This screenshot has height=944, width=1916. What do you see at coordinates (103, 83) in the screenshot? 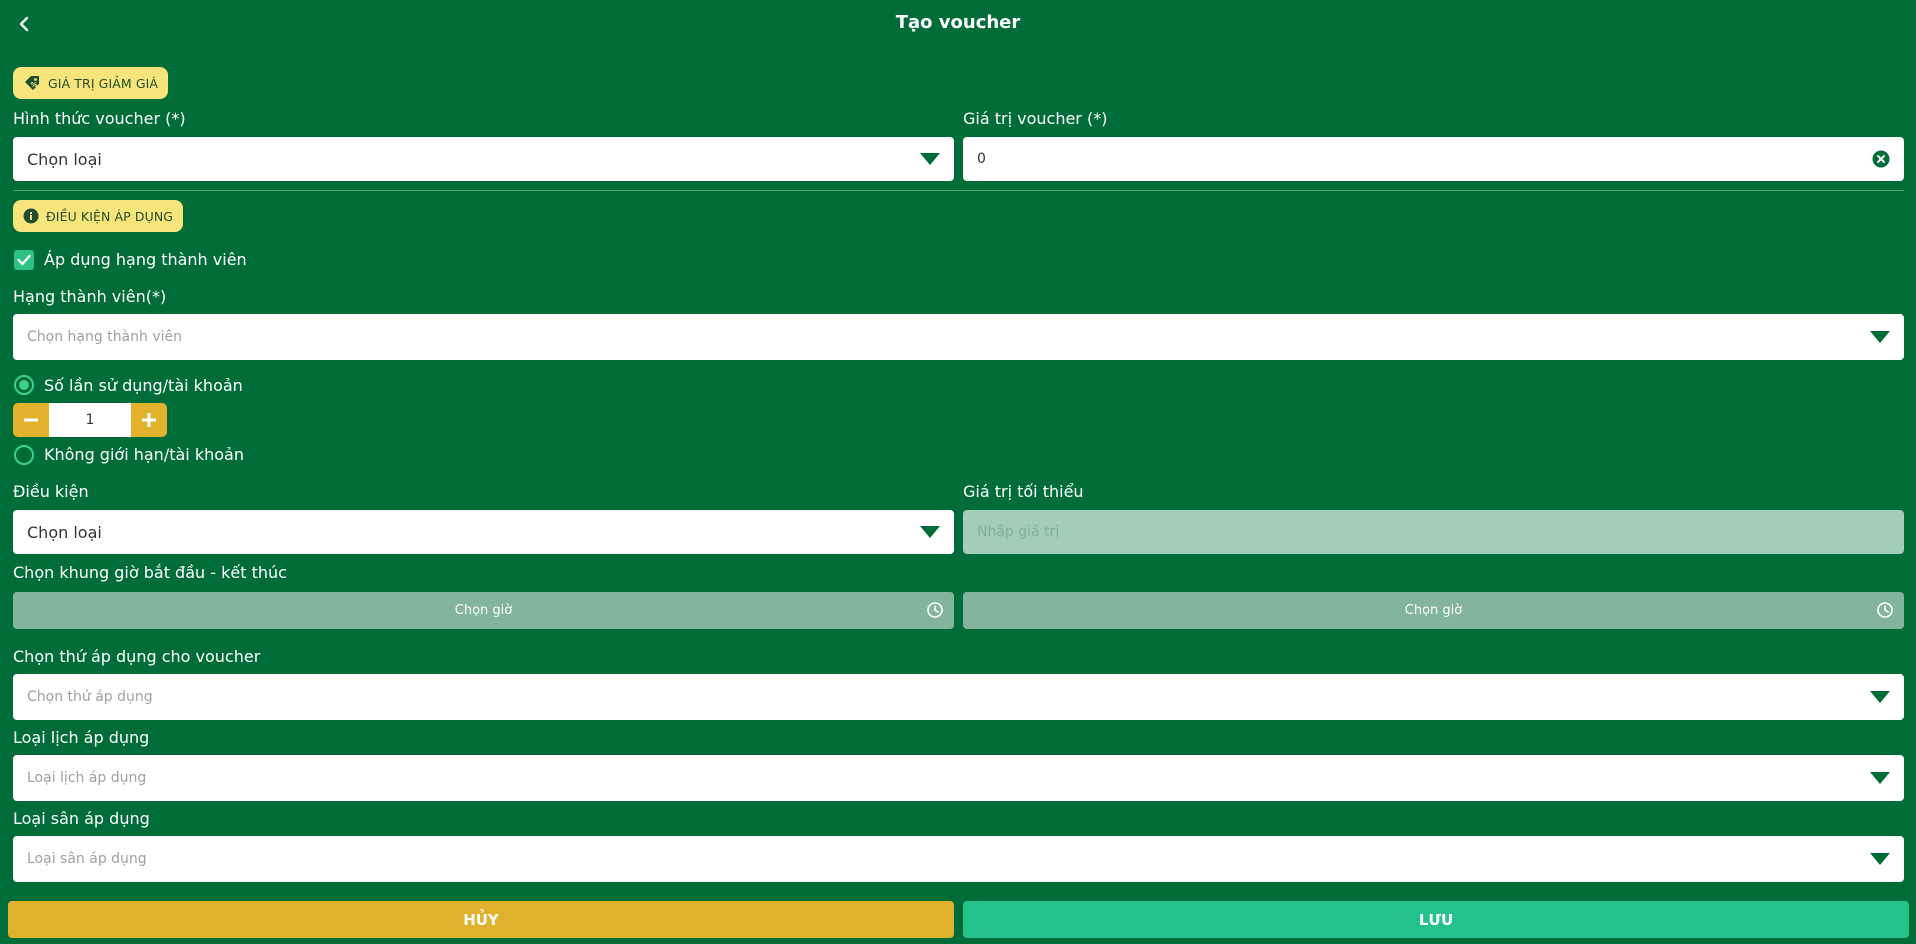
I see `discount-section-title: GIÁ TRỊ GIẢM GIÁ` at bounding box center [103, 83].